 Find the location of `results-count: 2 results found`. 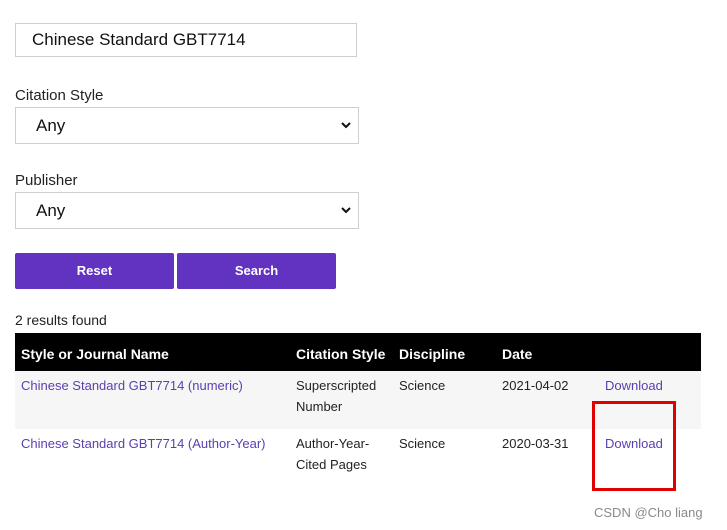

results-count: 2 results found is located at coordinates (61, 320).